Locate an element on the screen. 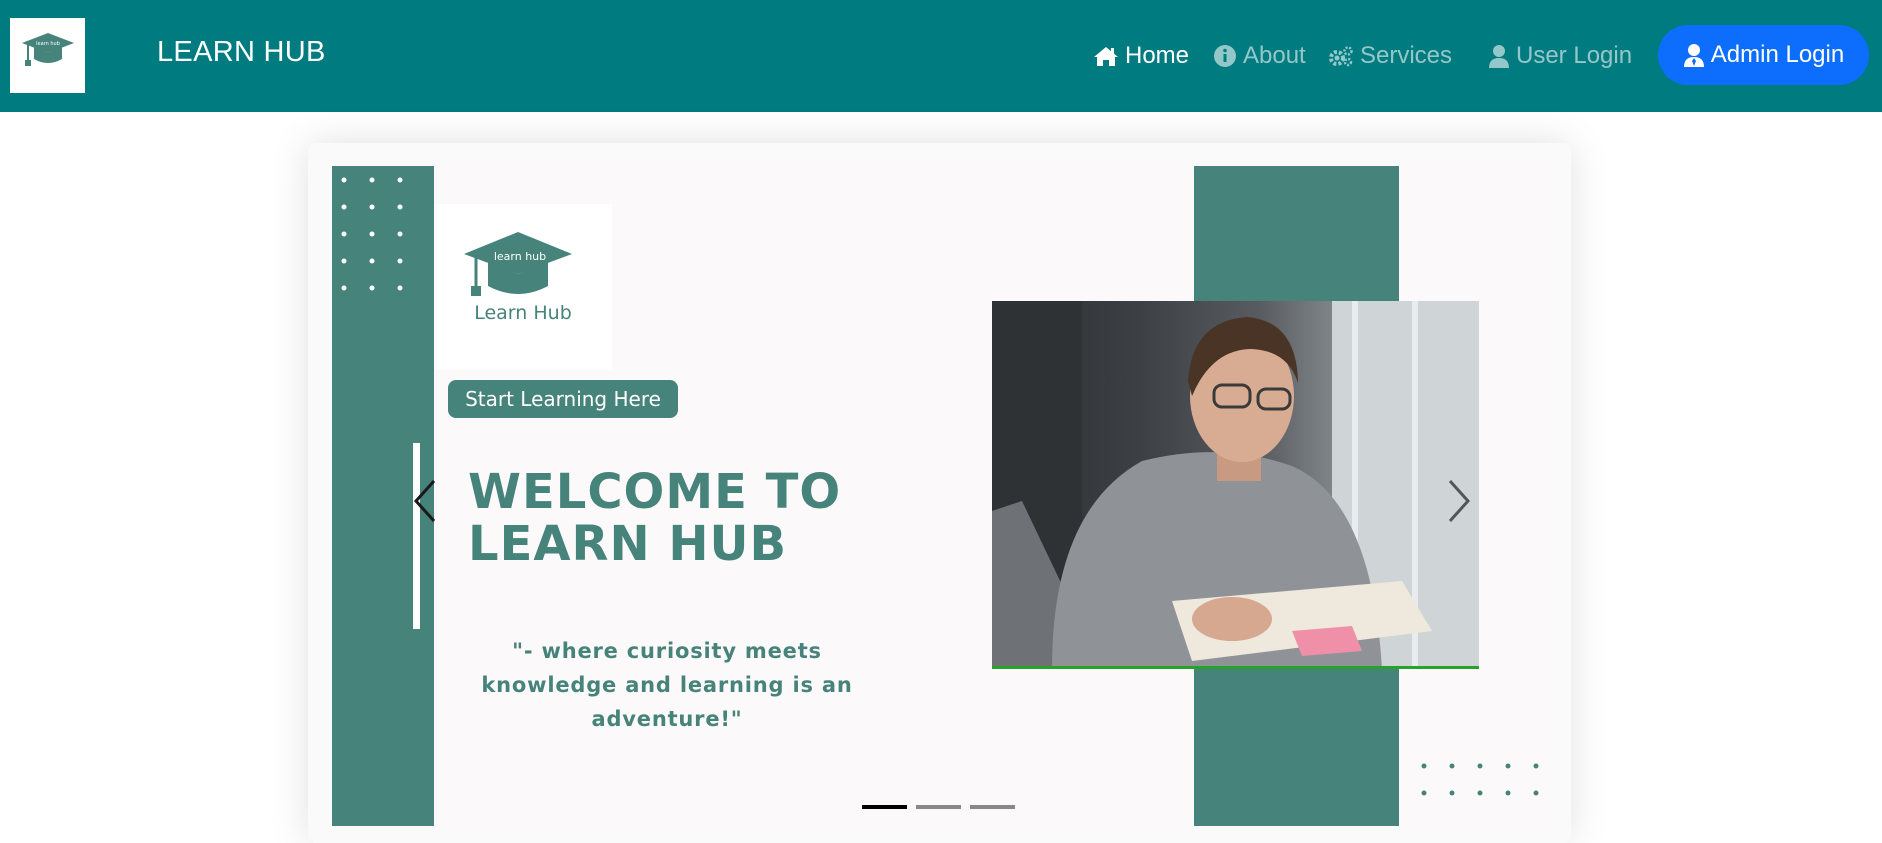 Image resolution: width=1882 pixels, height=843 pixels. chevron-right-icon is located at coordinates (1459, 501).